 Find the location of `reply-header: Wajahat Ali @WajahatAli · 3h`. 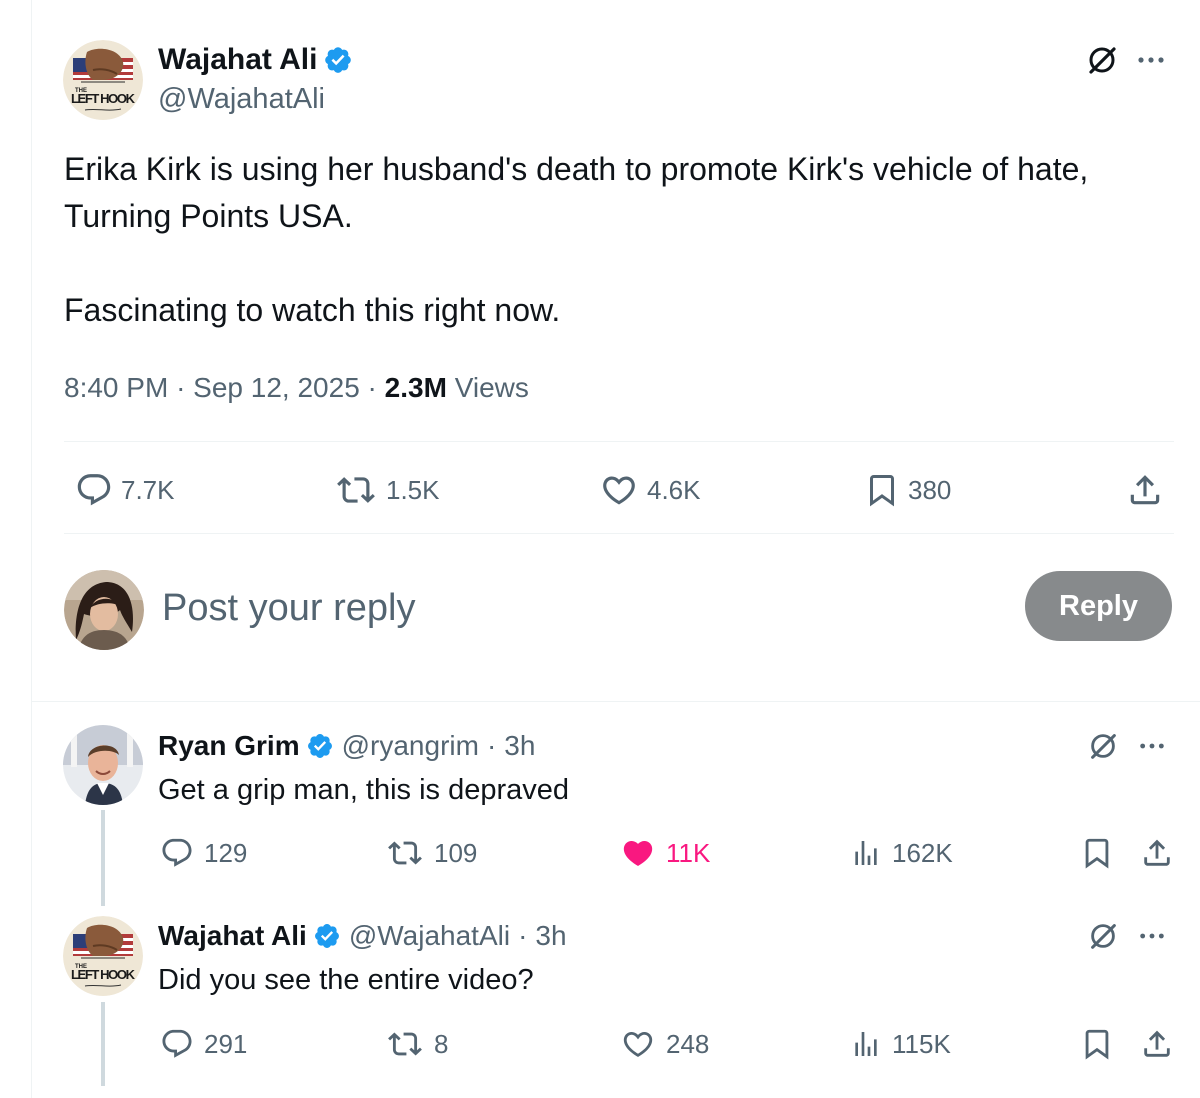

reply-header: Wajahat Ali @WajahatAli · 3h is located at coordinates (362, 936).